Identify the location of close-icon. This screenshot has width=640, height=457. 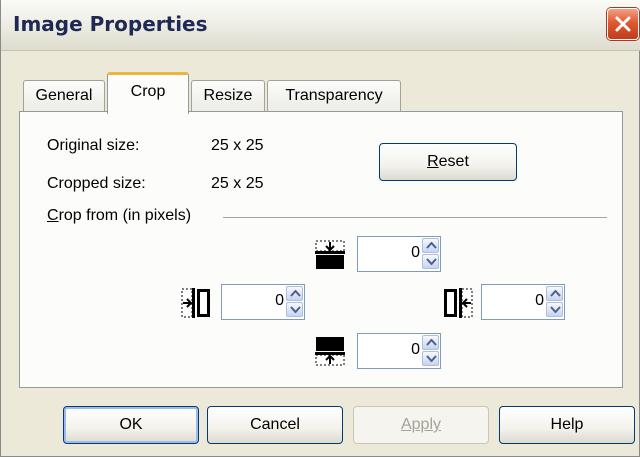
(623, 24).